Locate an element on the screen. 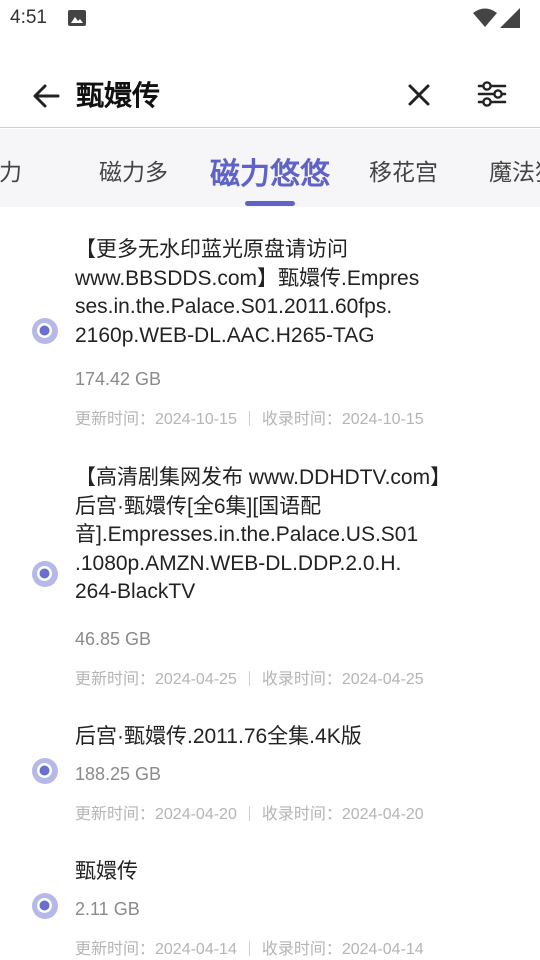 The width and height of the screenshot is (540, 960). status-time: 4:51 is located at coordinates (28, 17).